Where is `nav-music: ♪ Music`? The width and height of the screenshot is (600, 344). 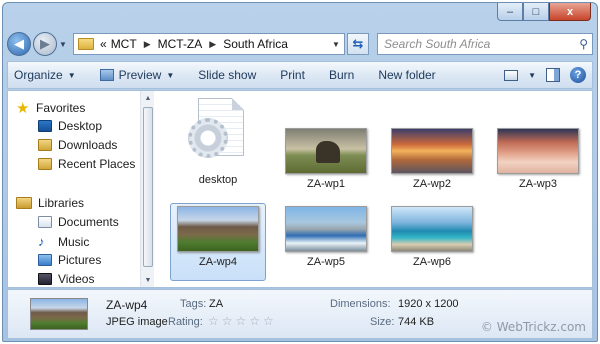 nav-music: ♪ Music is located at coordinates (63, 241).